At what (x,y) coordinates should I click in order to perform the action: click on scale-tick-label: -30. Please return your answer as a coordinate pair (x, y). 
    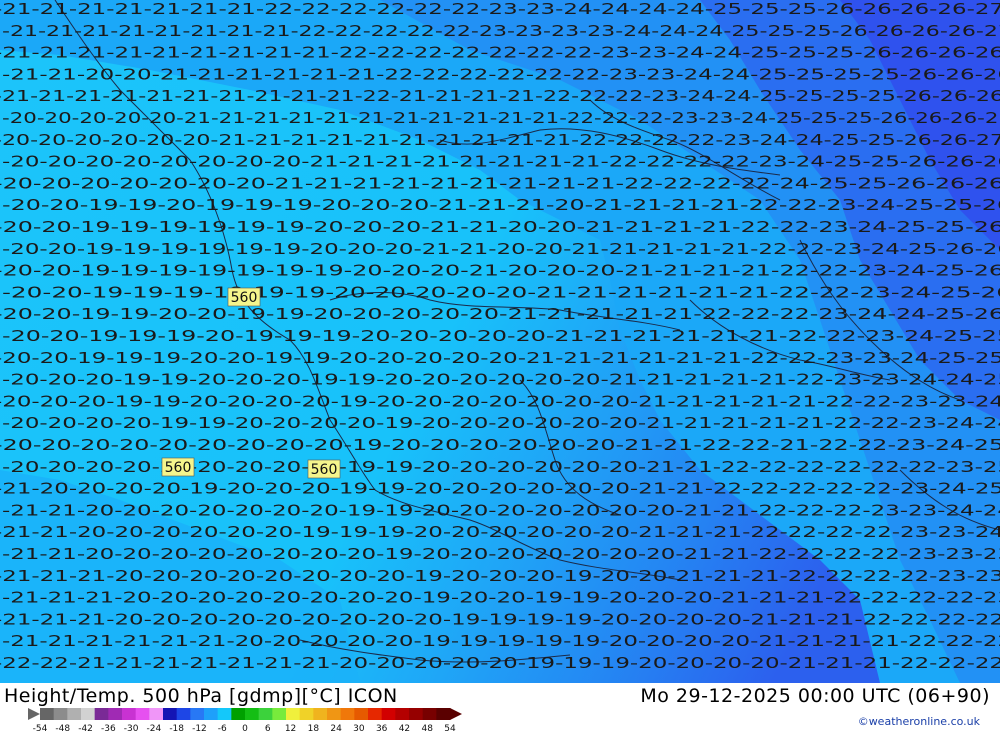
    Looking at the image, I should click on (131, 728).